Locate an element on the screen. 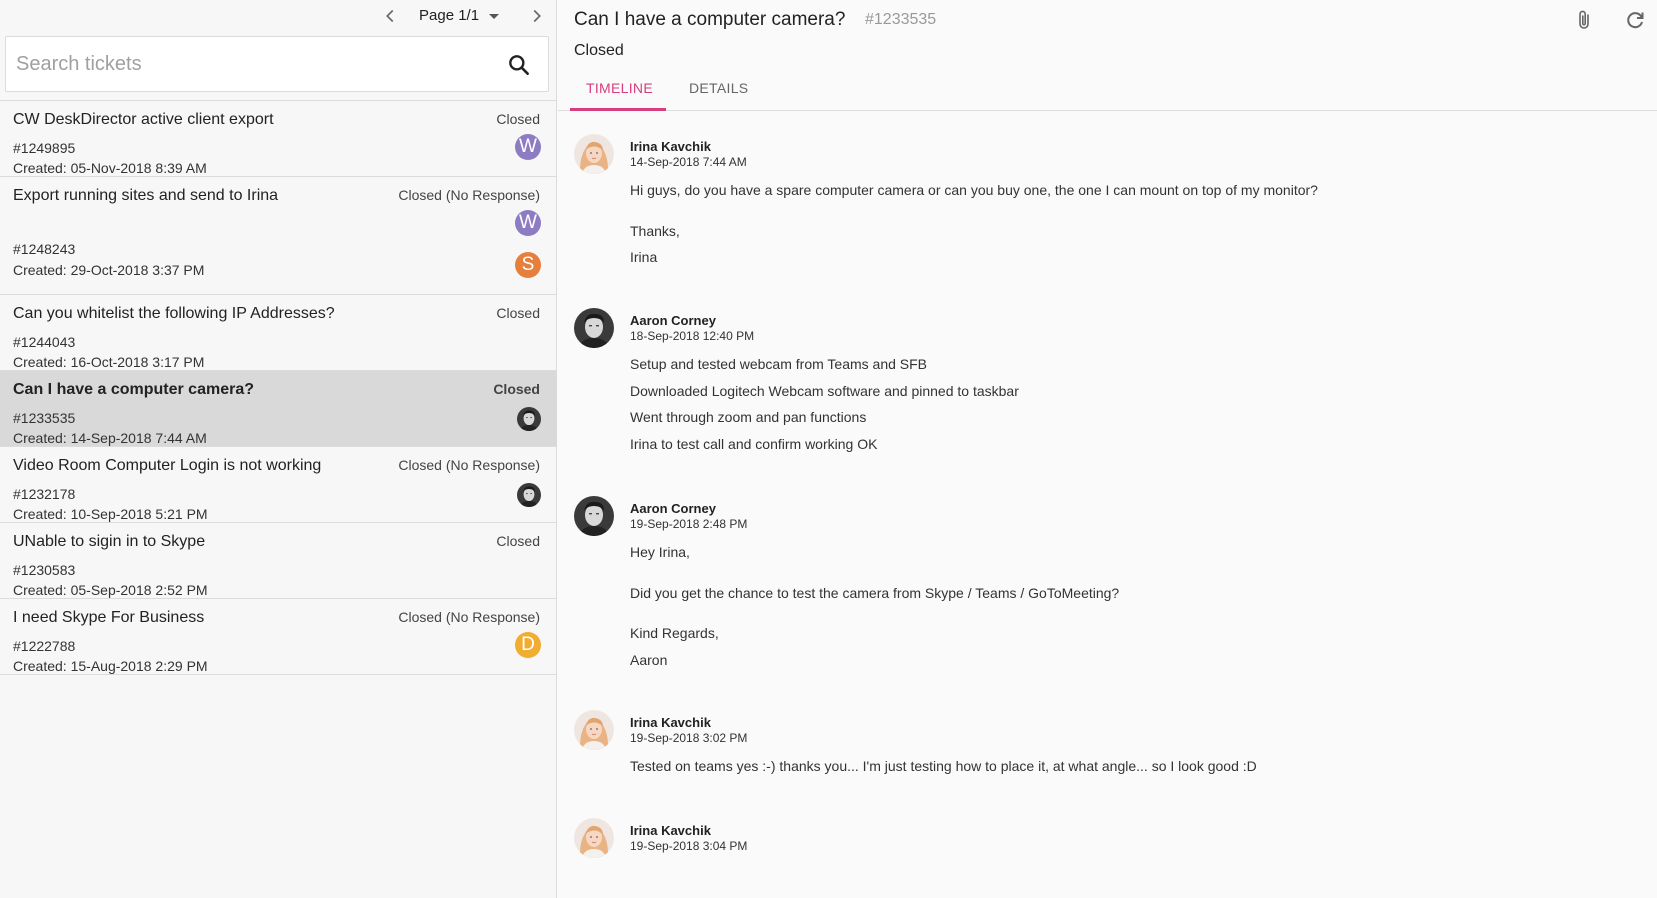 This screenshot has width=1657, height=898. search-icon is located at coordinates (519, 65).